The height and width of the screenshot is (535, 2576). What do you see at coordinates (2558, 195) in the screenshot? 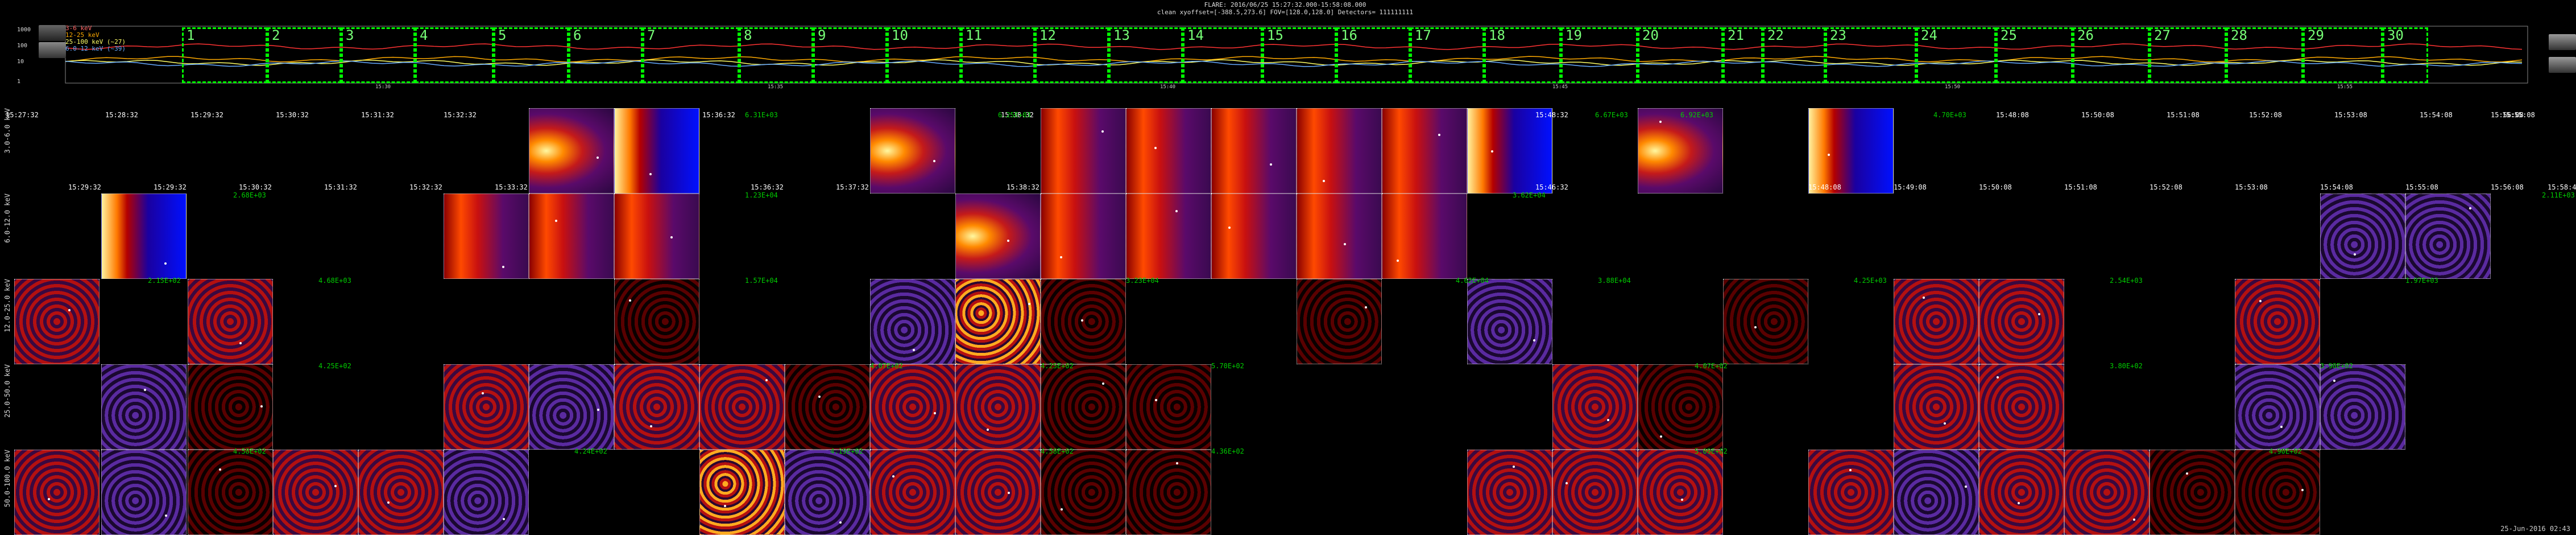
I see `image-peak-value: 2.11E+03` at bounding box center [2558, 195].